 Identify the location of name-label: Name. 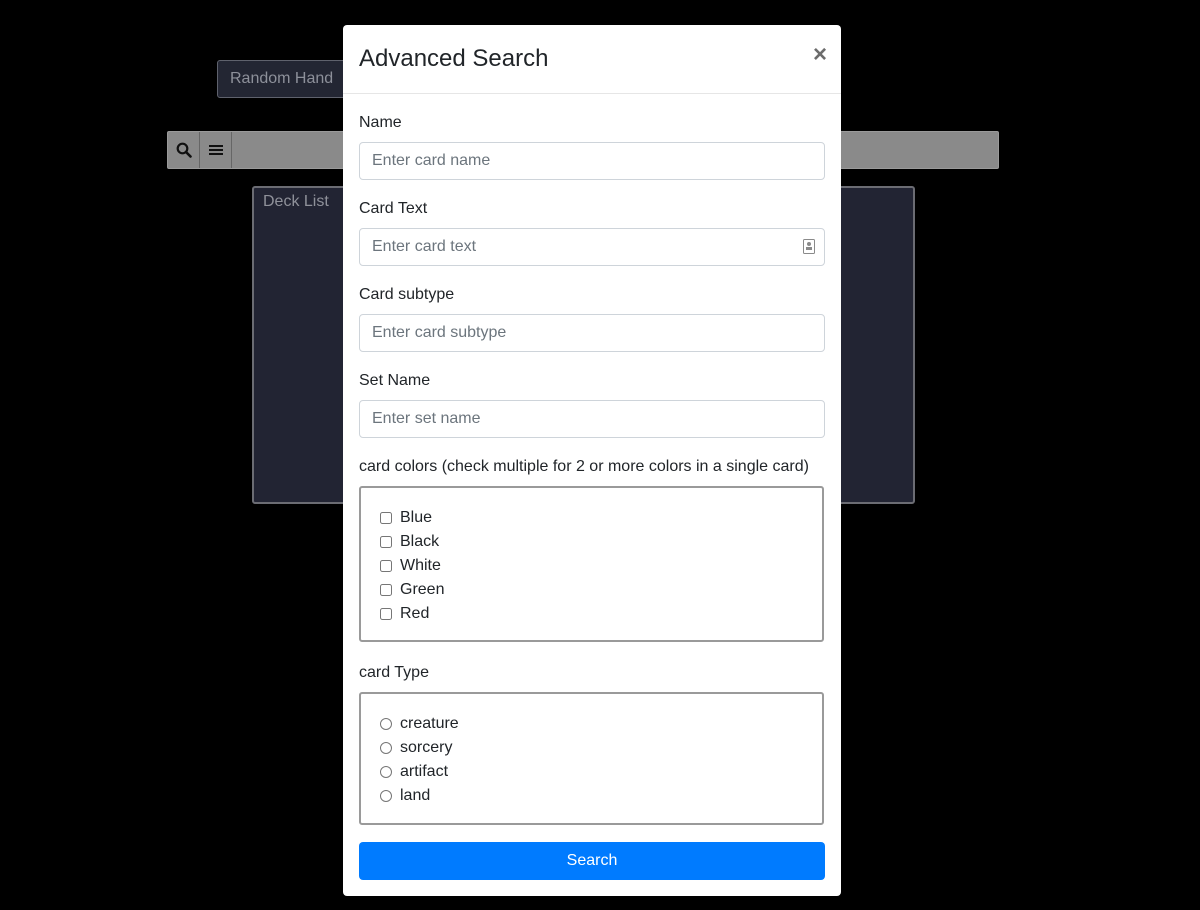
(380, 122).